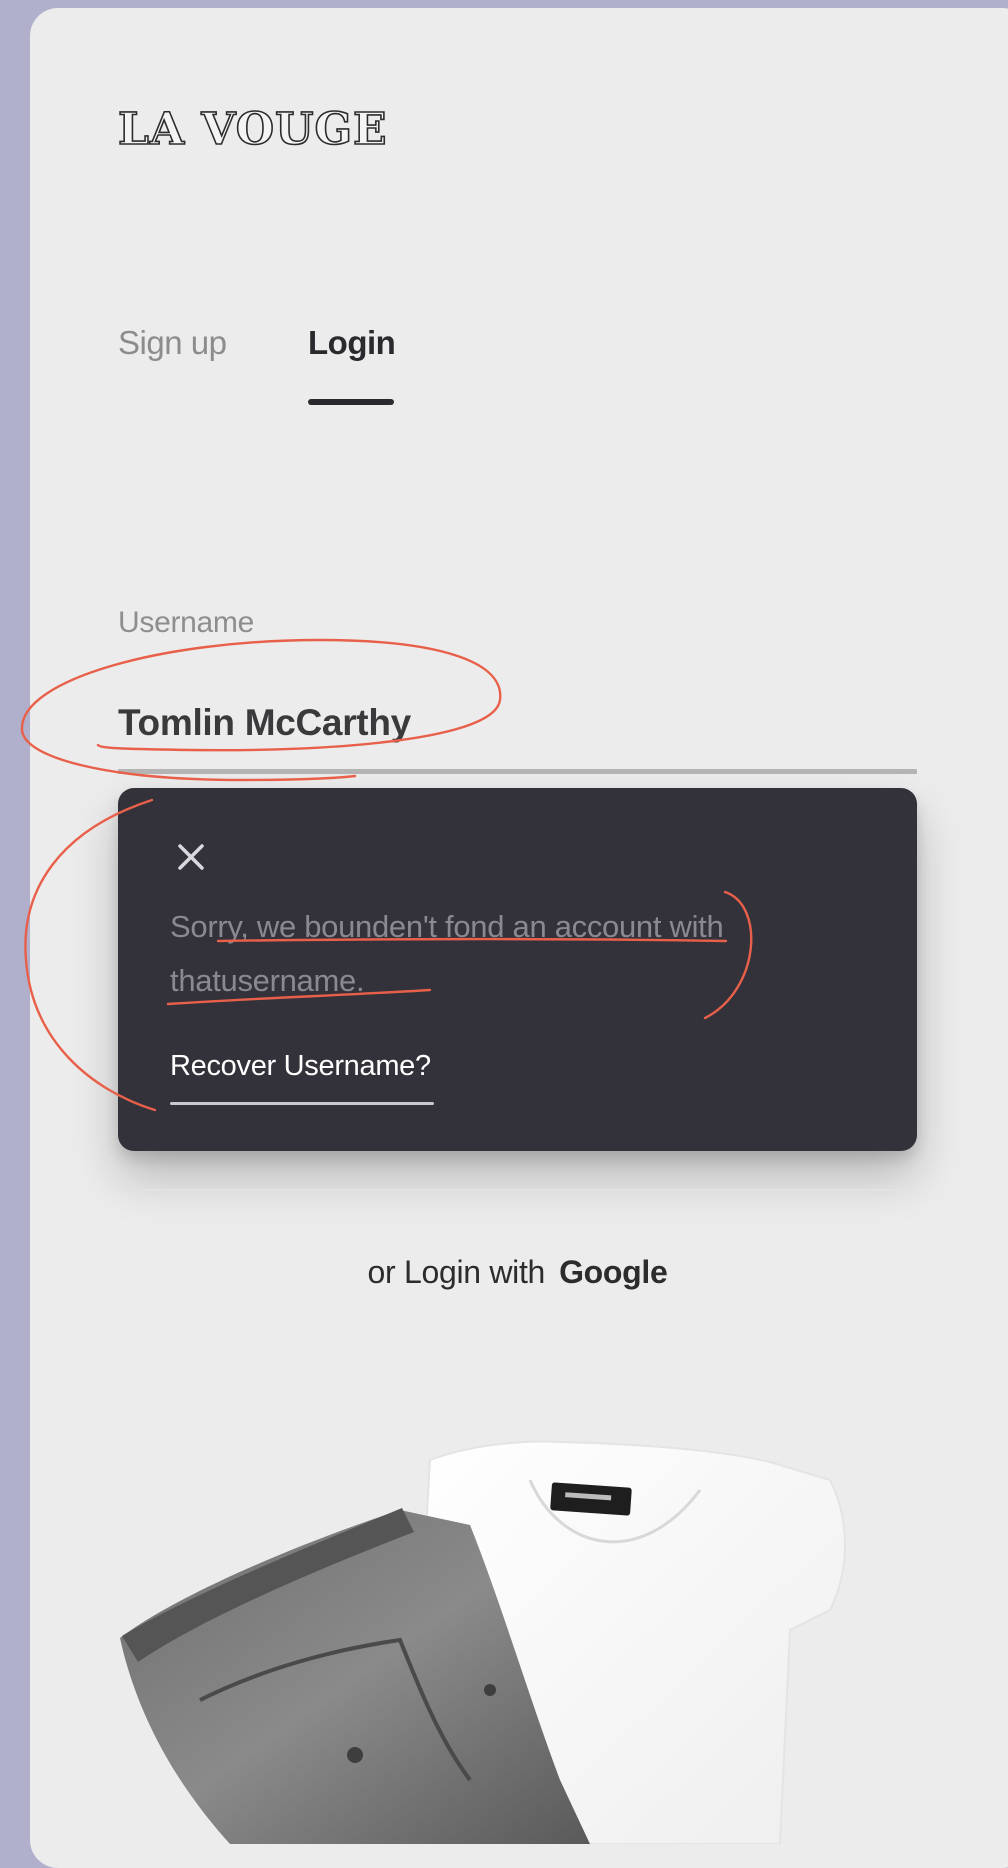  I want to click on recover-username-link: Recover Username?, so click(300, 1066).